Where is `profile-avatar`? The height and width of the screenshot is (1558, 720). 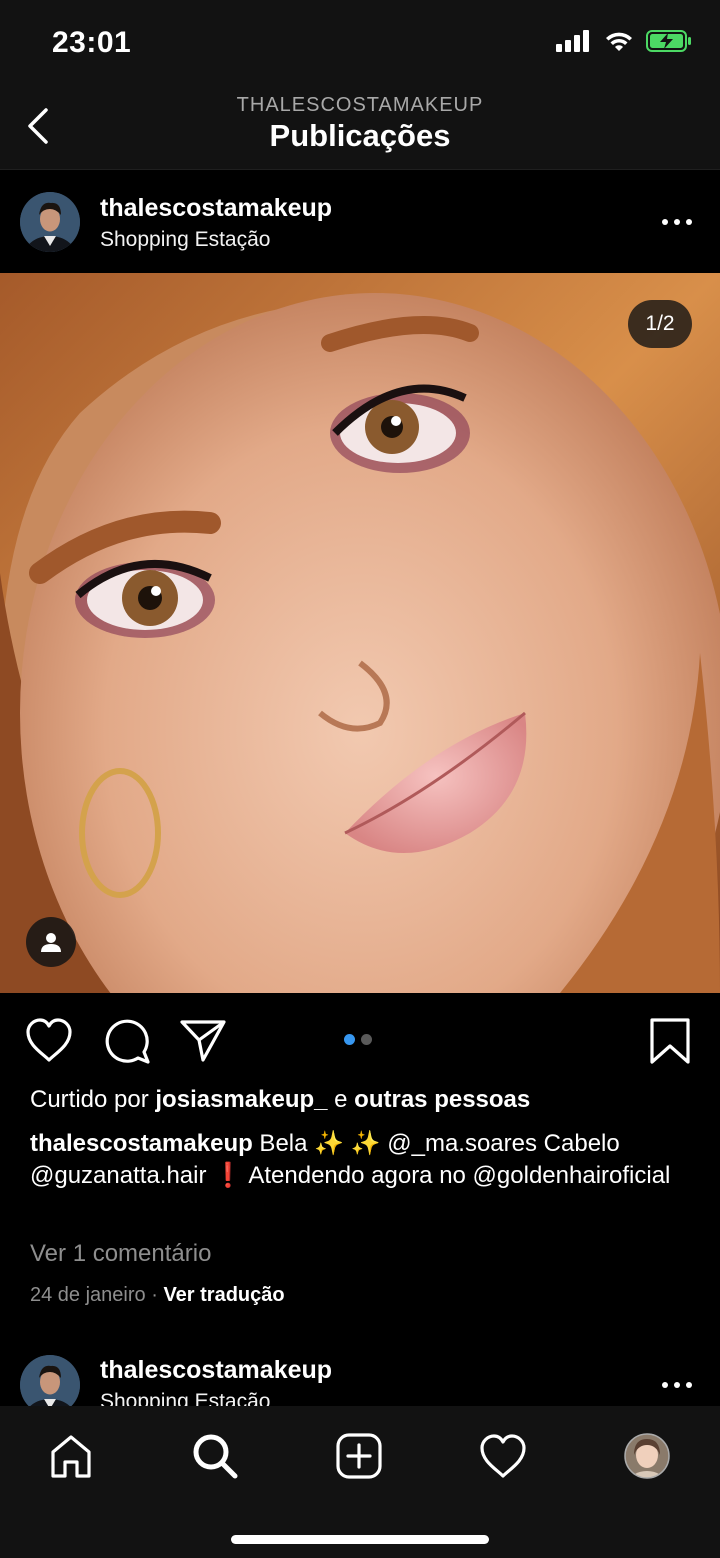 profile-avatar is located at coordinates (647, 1456).